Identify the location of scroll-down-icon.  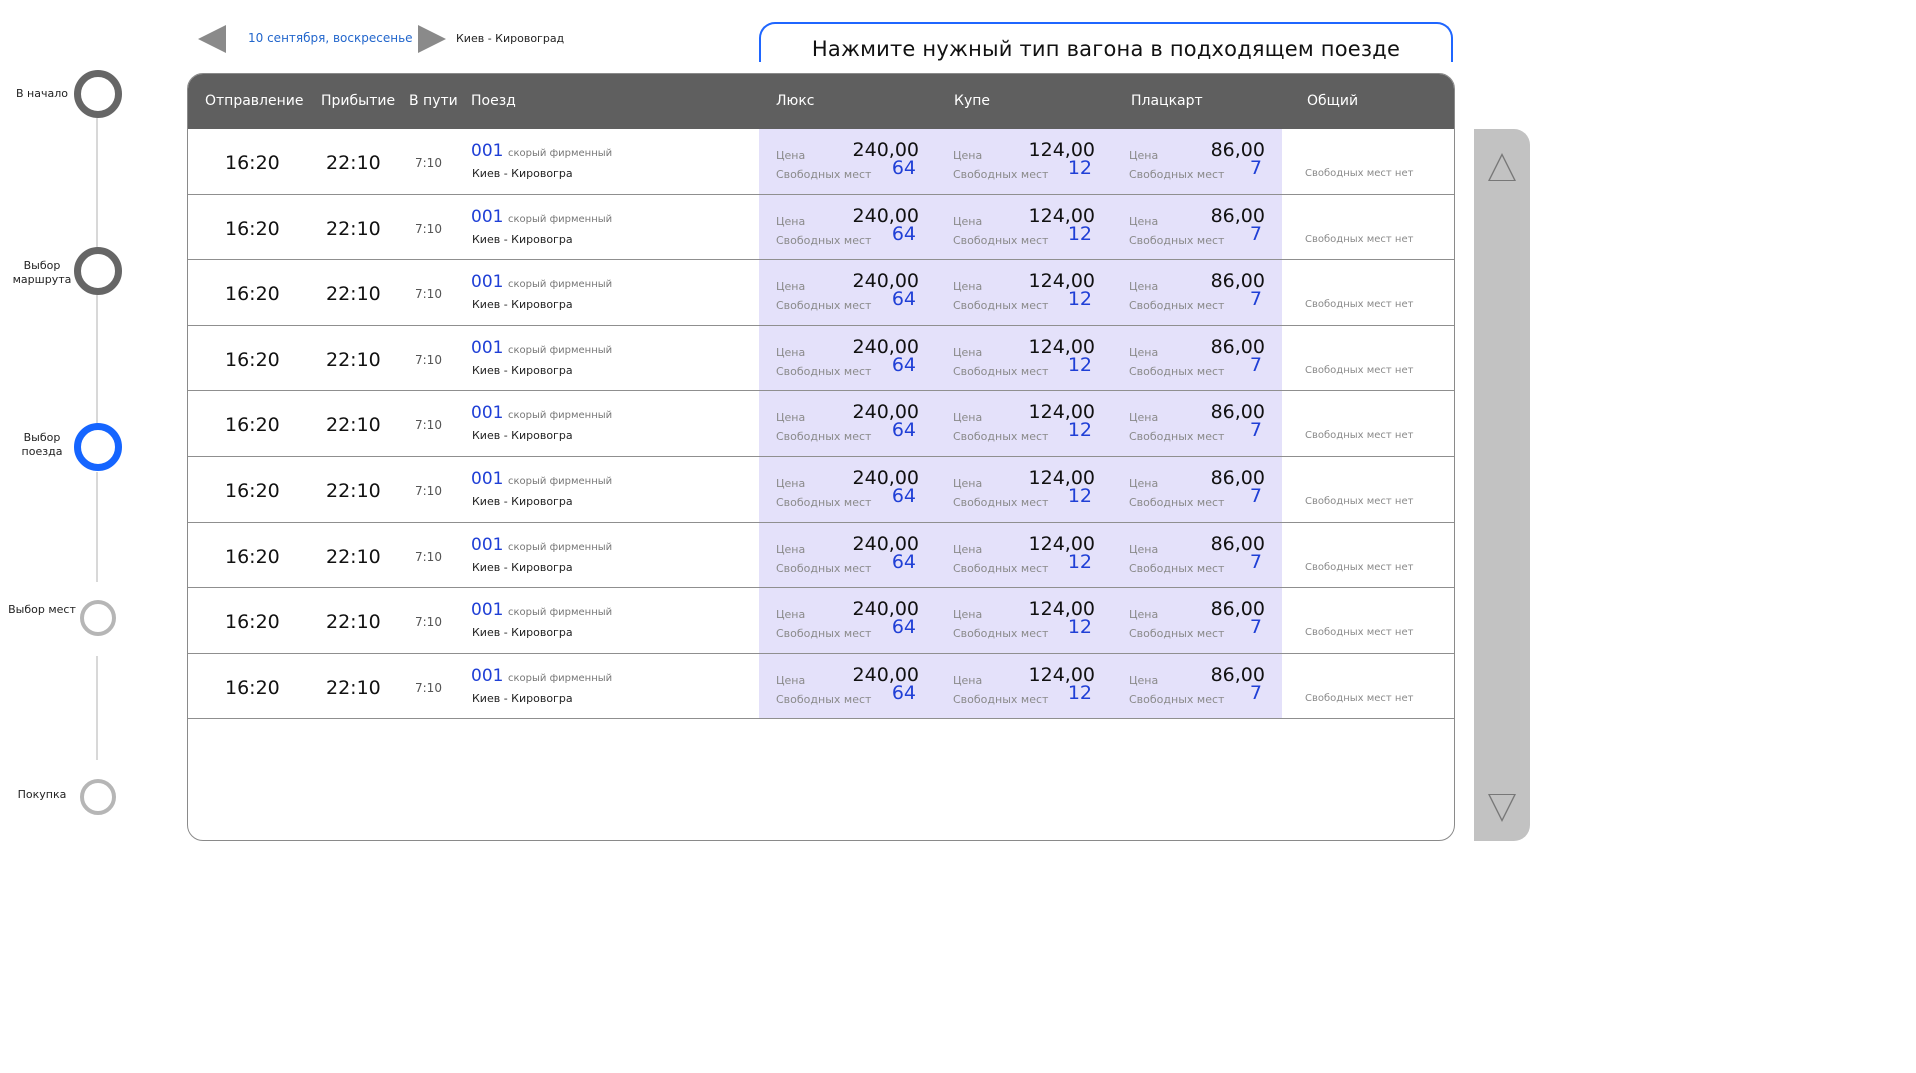
(1502, 808).